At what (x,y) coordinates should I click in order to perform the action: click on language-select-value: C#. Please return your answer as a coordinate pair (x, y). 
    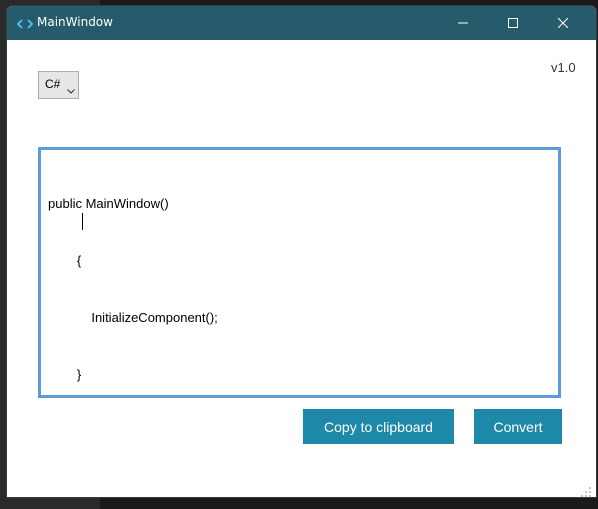
    Looking at the image, I should click on (53, 84).